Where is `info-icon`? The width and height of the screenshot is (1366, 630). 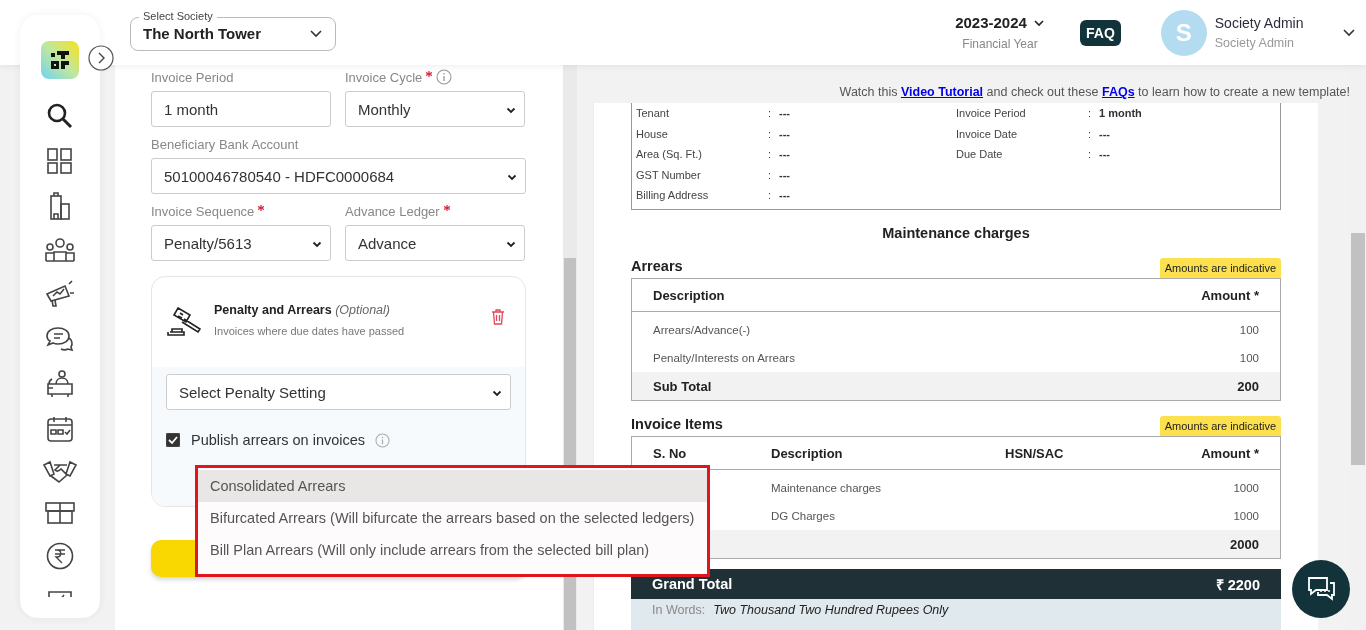 info-icon is located at coordinates (444, 77).